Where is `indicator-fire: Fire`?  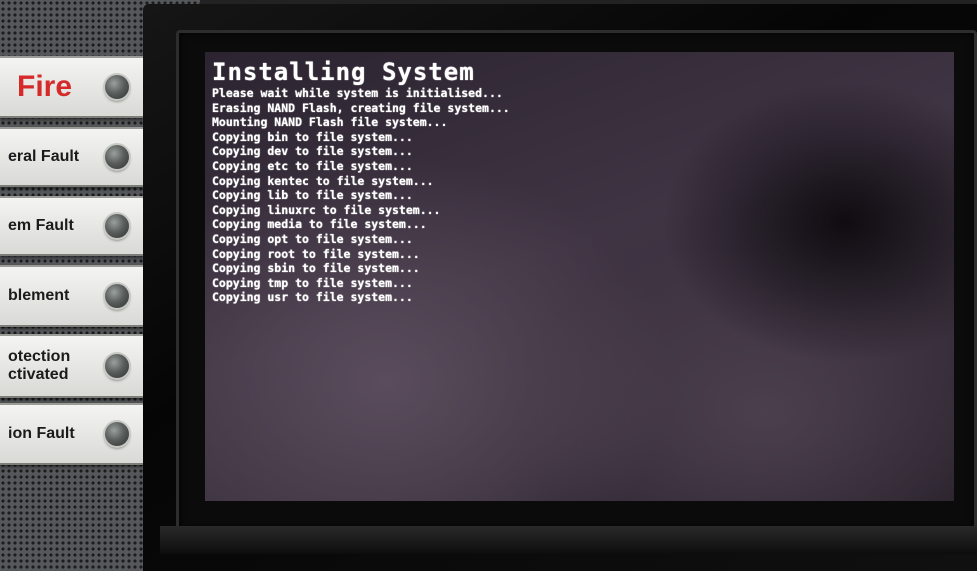
indicator-fire: Fire is located at coordinates (71, 87).